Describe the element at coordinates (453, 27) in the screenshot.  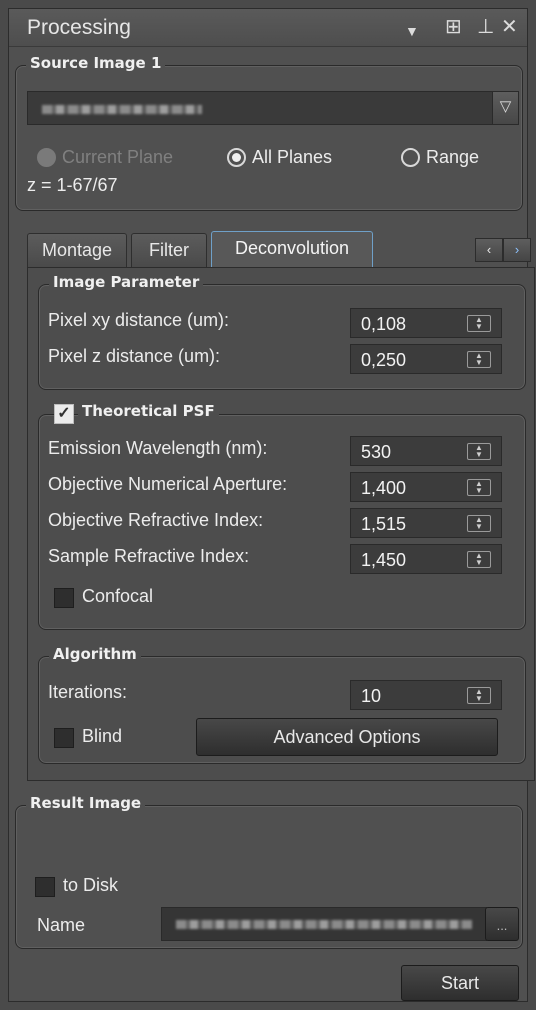
I see `float-window-icon: ⊞` at that location.